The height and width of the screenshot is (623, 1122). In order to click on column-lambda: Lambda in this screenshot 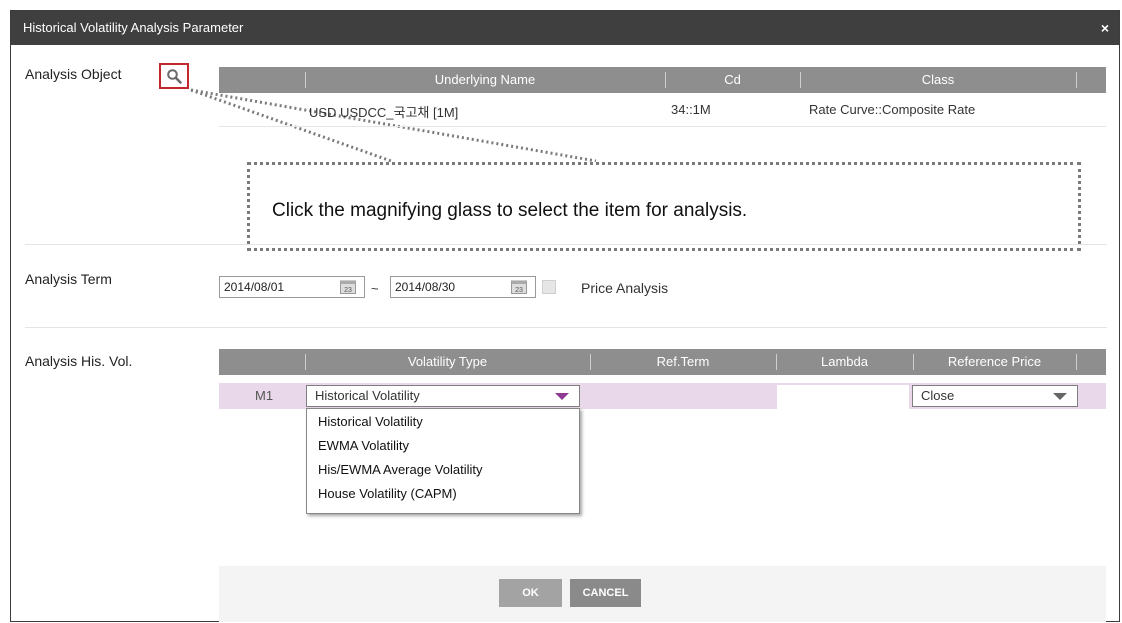, I will do `click(844, 362)`.